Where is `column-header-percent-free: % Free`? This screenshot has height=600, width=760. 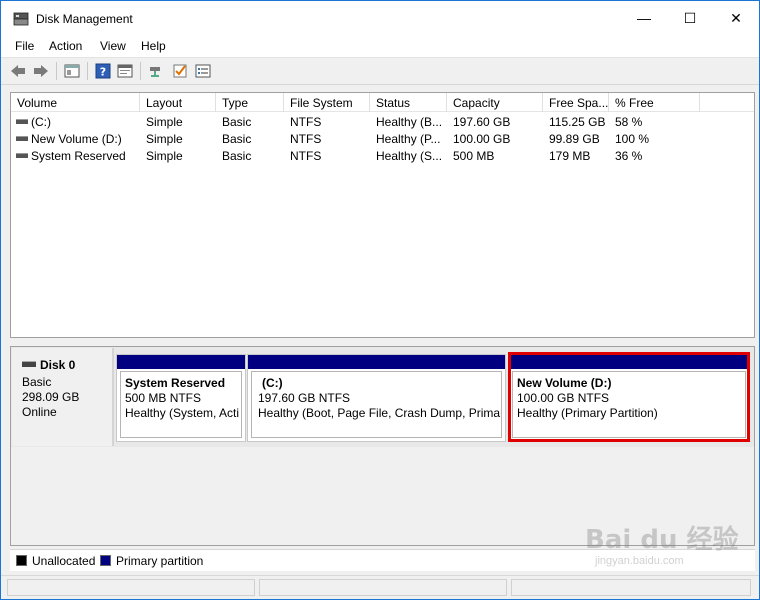 column-header-percent-free: % Free is located at coordinates (654, 102).